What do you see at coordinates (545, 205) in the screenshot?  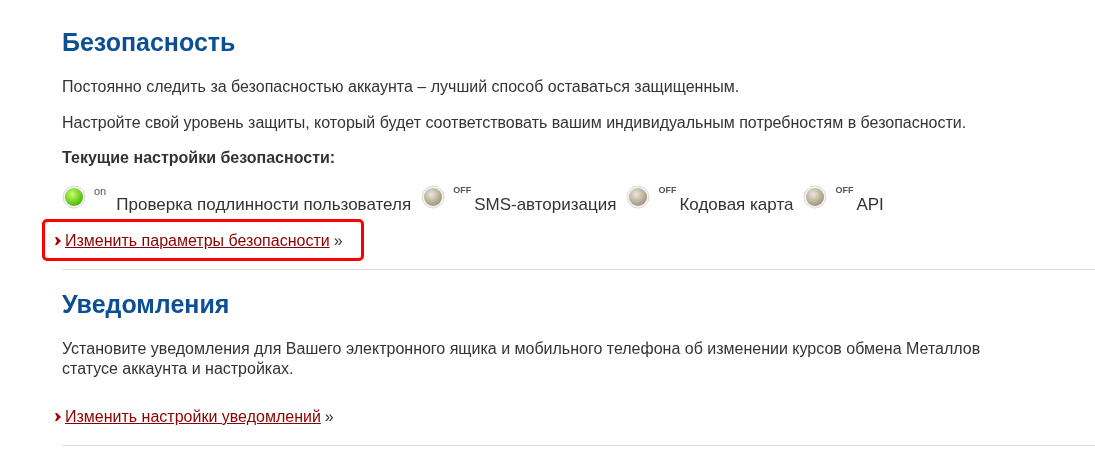 I see `status-label: SMS-авторизация` at bounding box center [545, 205].